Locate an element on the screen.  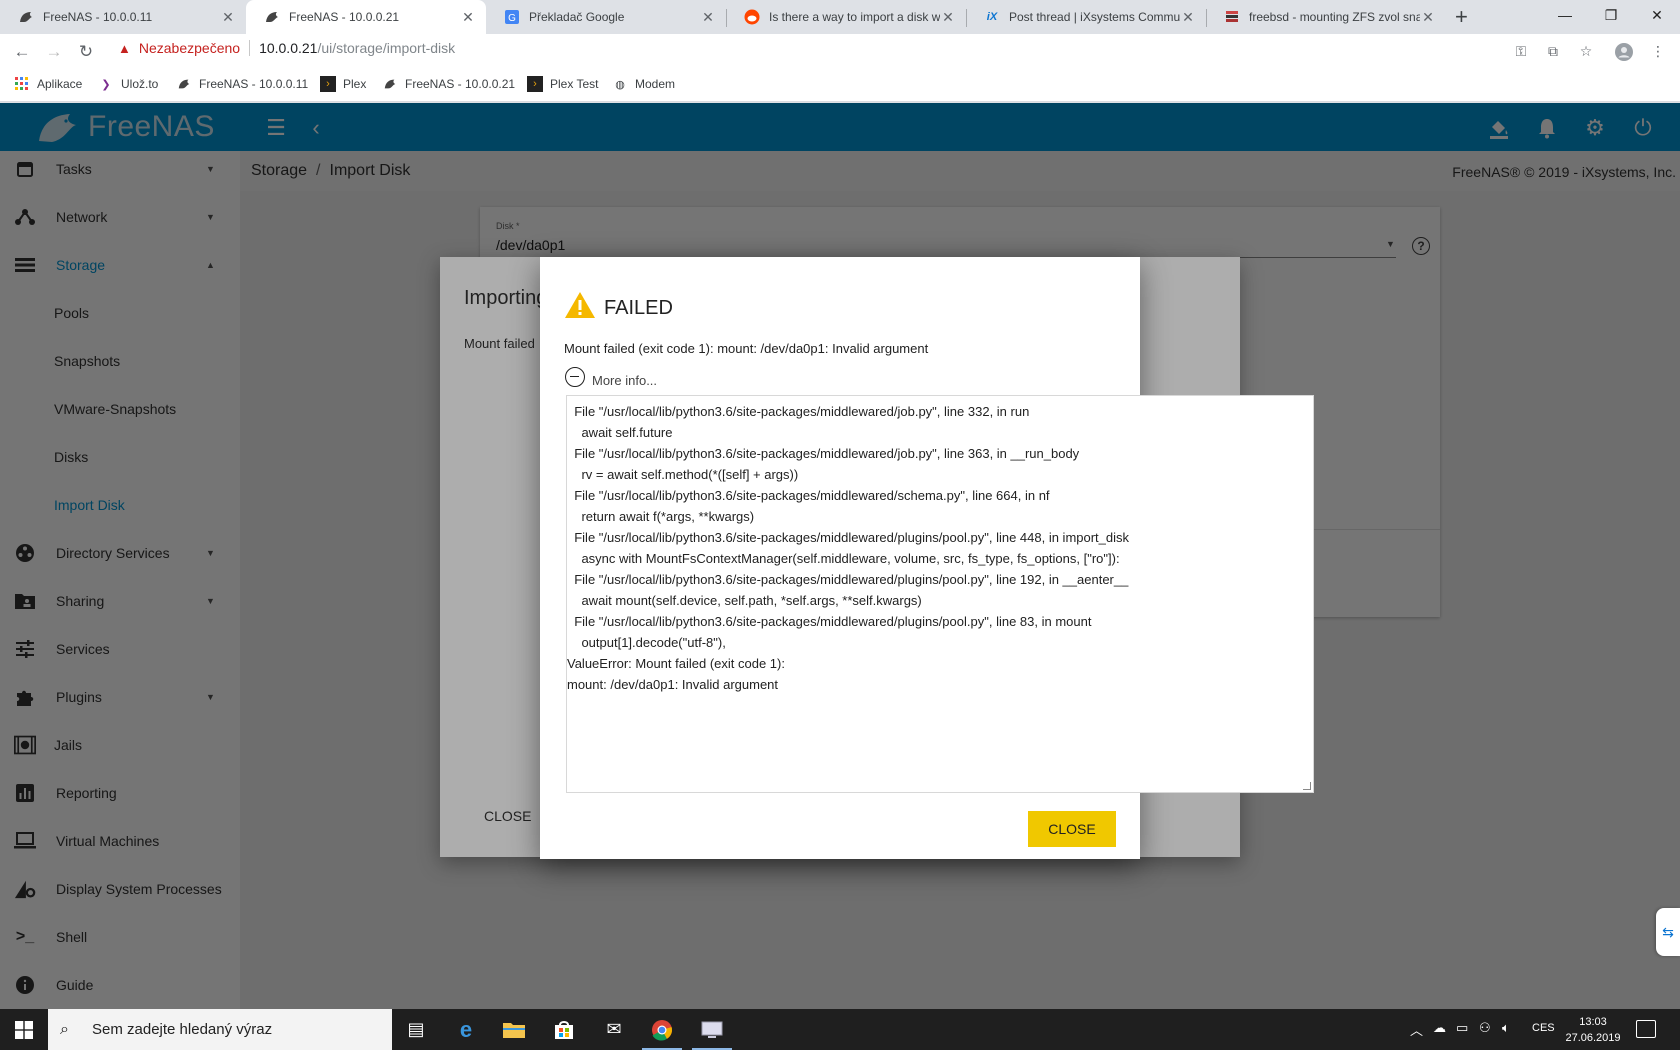
collapse-icon is located at coordinates (575, 377).